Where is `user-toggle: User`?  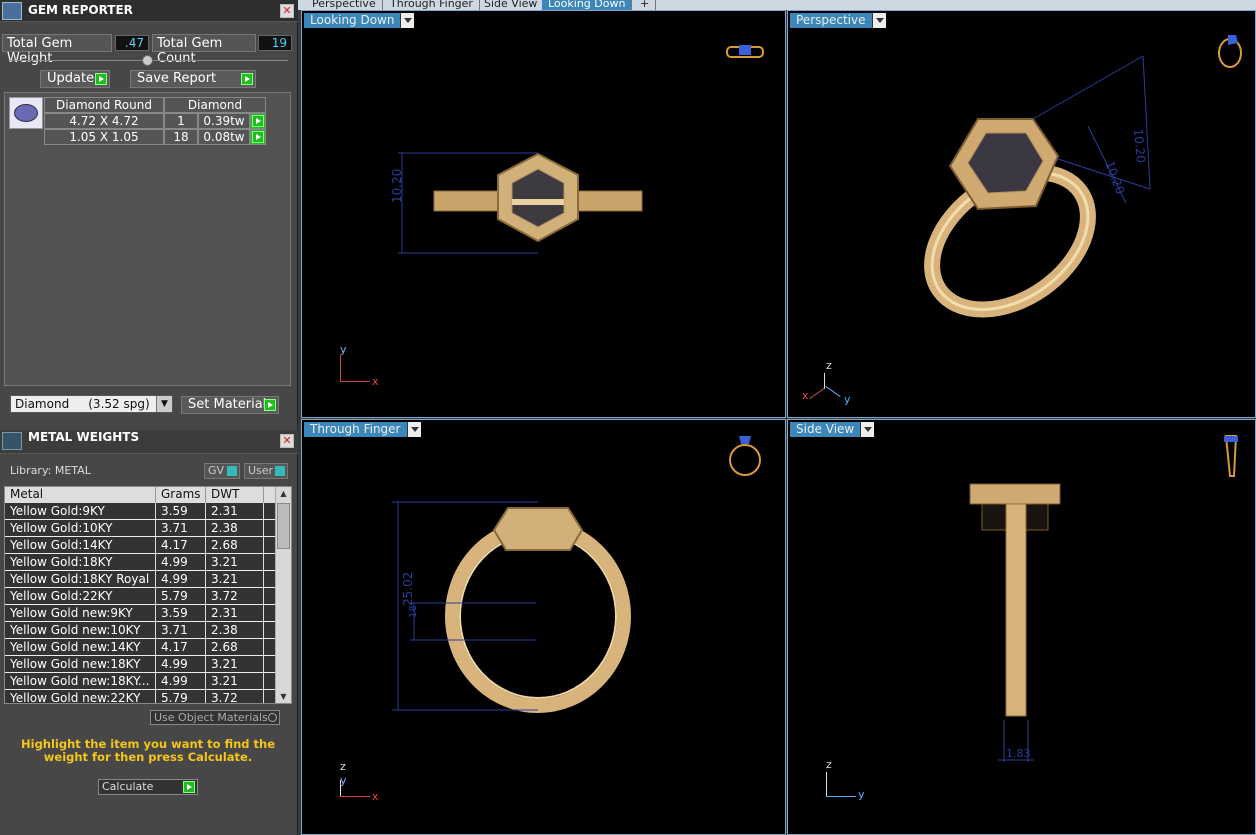 user-toggle: User is located at coordinates (266, 471).